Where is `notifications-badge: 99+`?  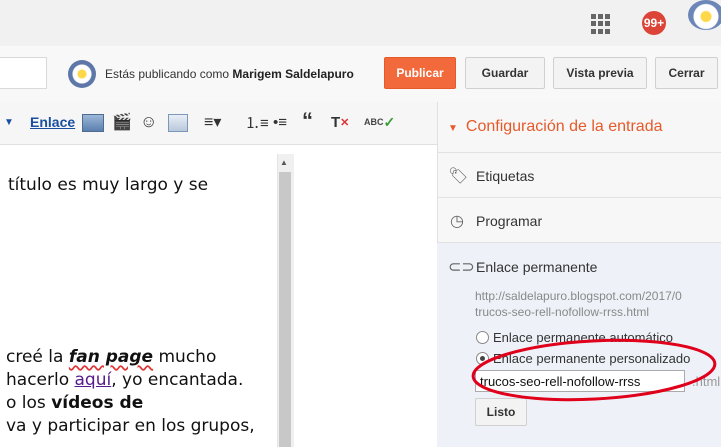 notifications-badge: 99+ is located at coordinates (654, 23).